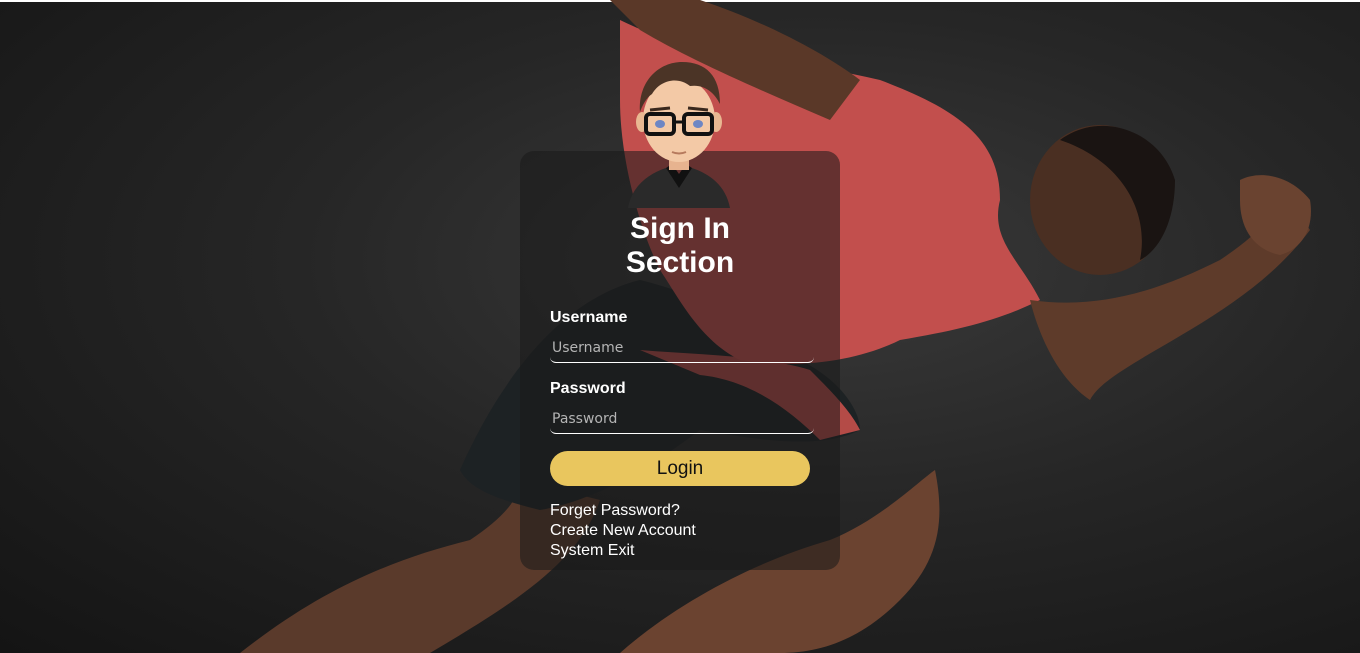 This screenshot has width=1360, height=653. I want to click on user-avatar-icon, so click(679, 135).